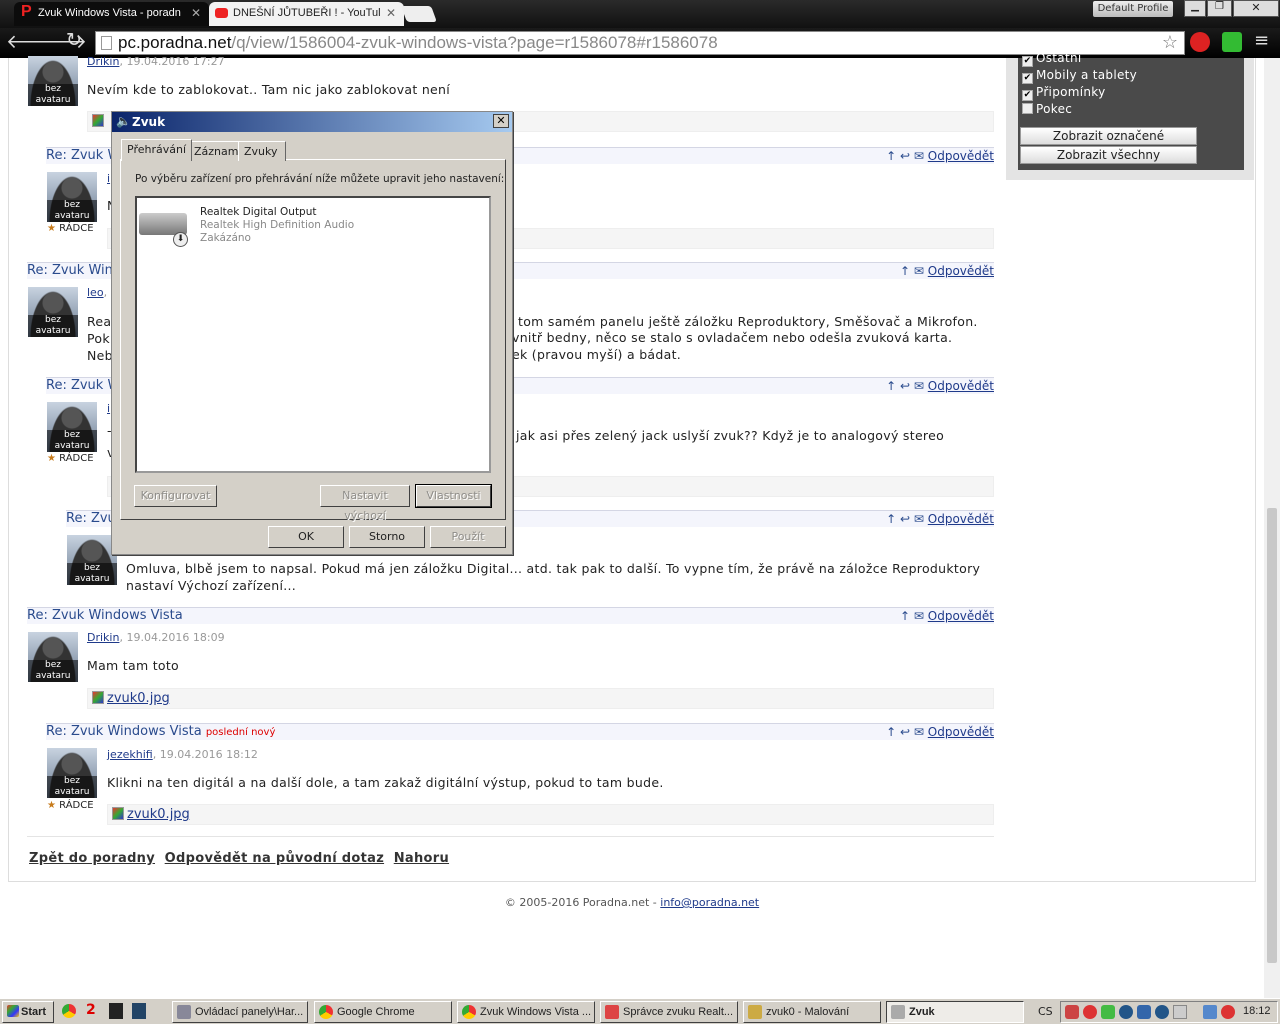 The image size is (1280, 1024). What do you see at coordinates (387, 537) in the screenshot?
I see `cancel-button: Storno` at bounding box center [387, 537].